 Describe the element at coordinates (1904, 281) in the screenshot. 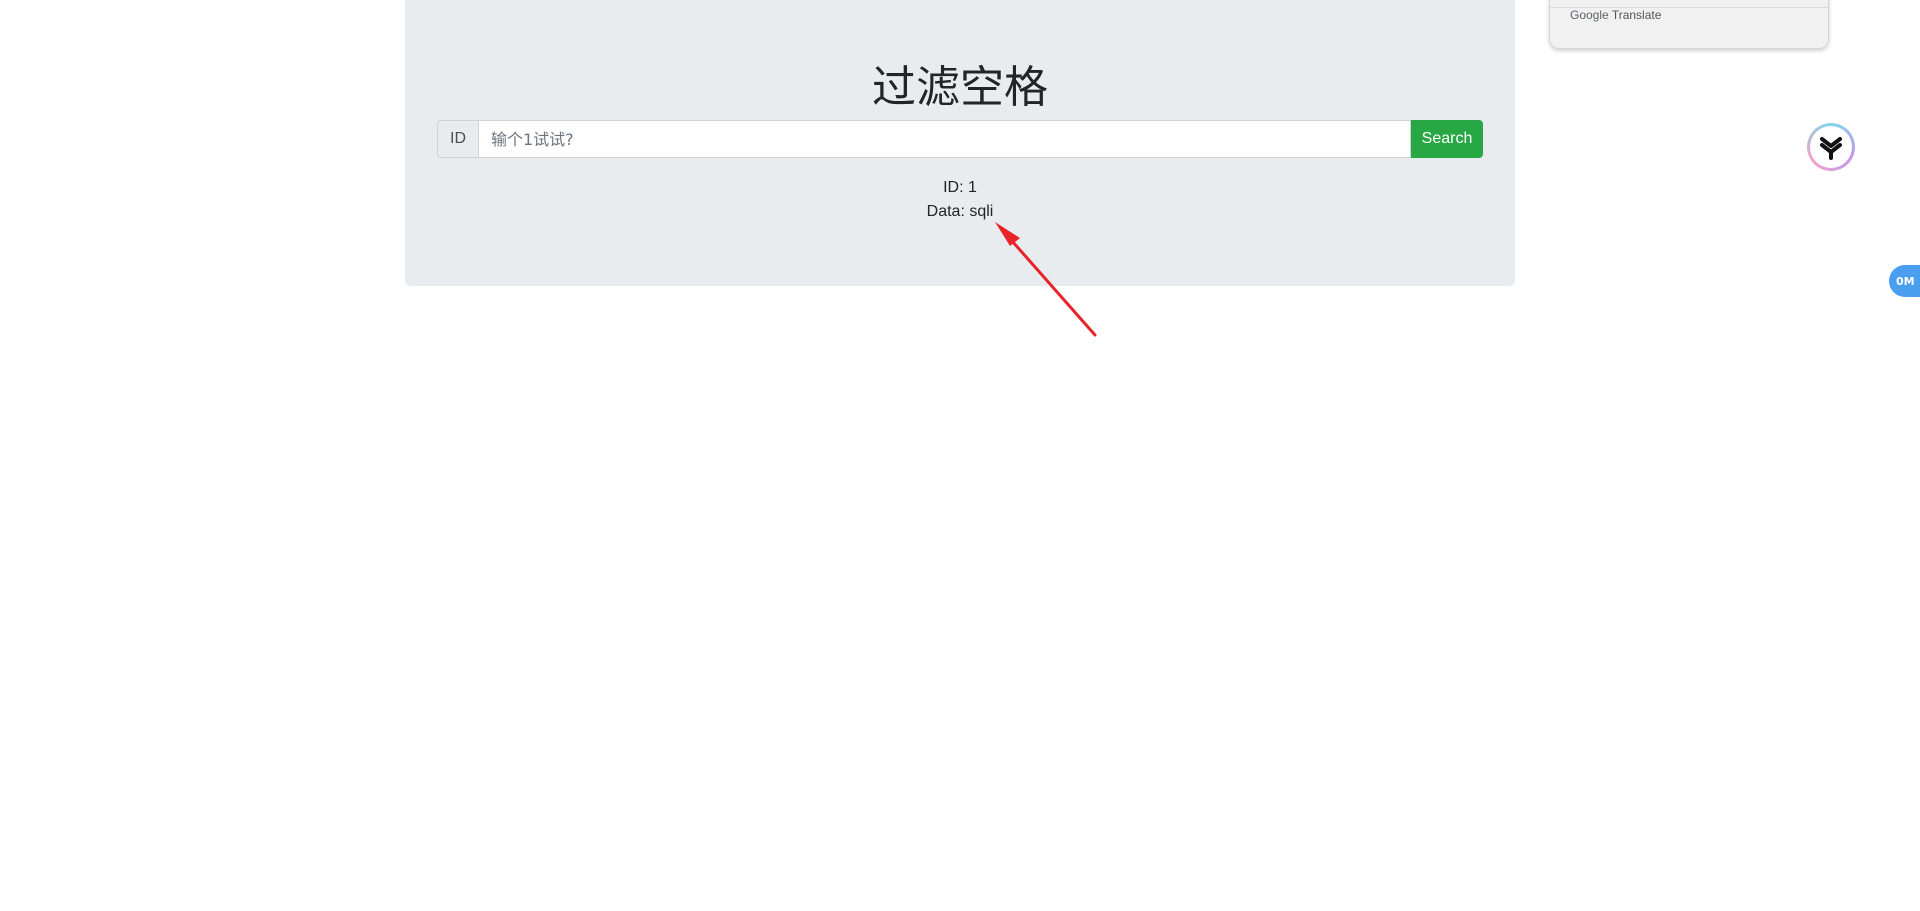

I see `om-badge: 0M` at that location.